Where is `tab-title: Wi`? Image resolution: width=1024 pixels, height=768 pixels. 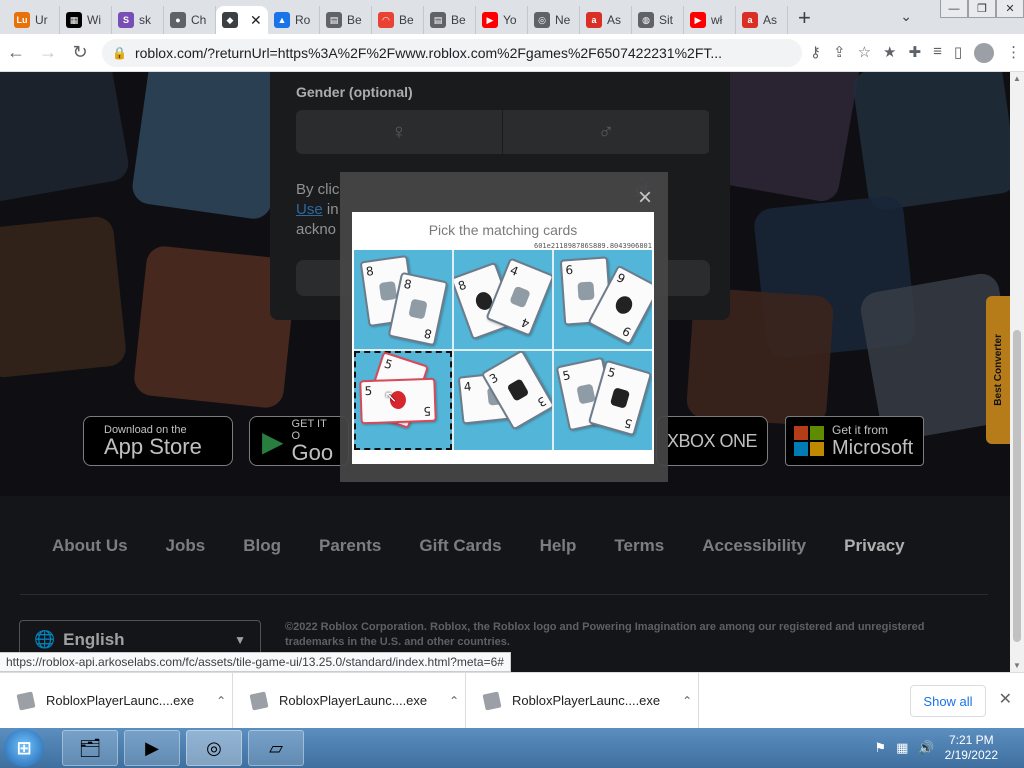
tab-title: Wi is located at coordinates (94, 20).